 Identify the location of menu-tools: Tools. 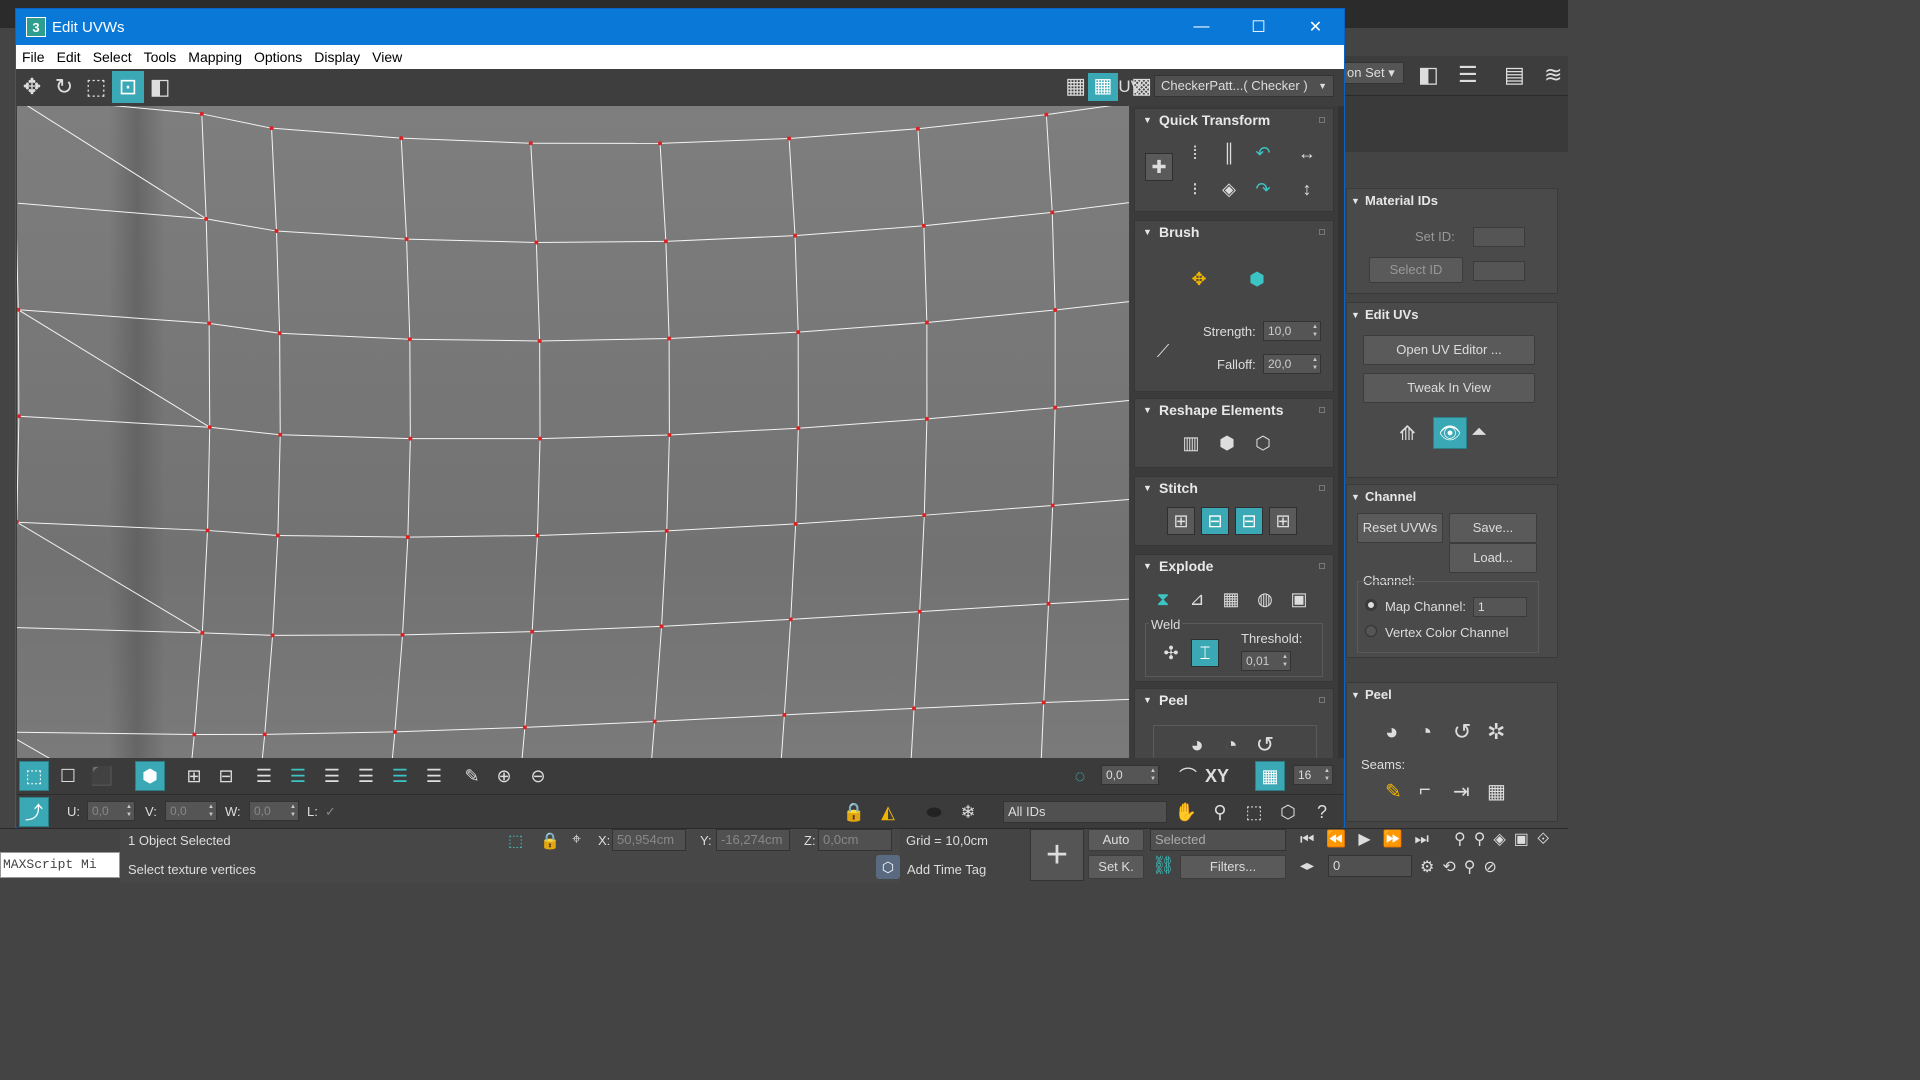
(160, 57).